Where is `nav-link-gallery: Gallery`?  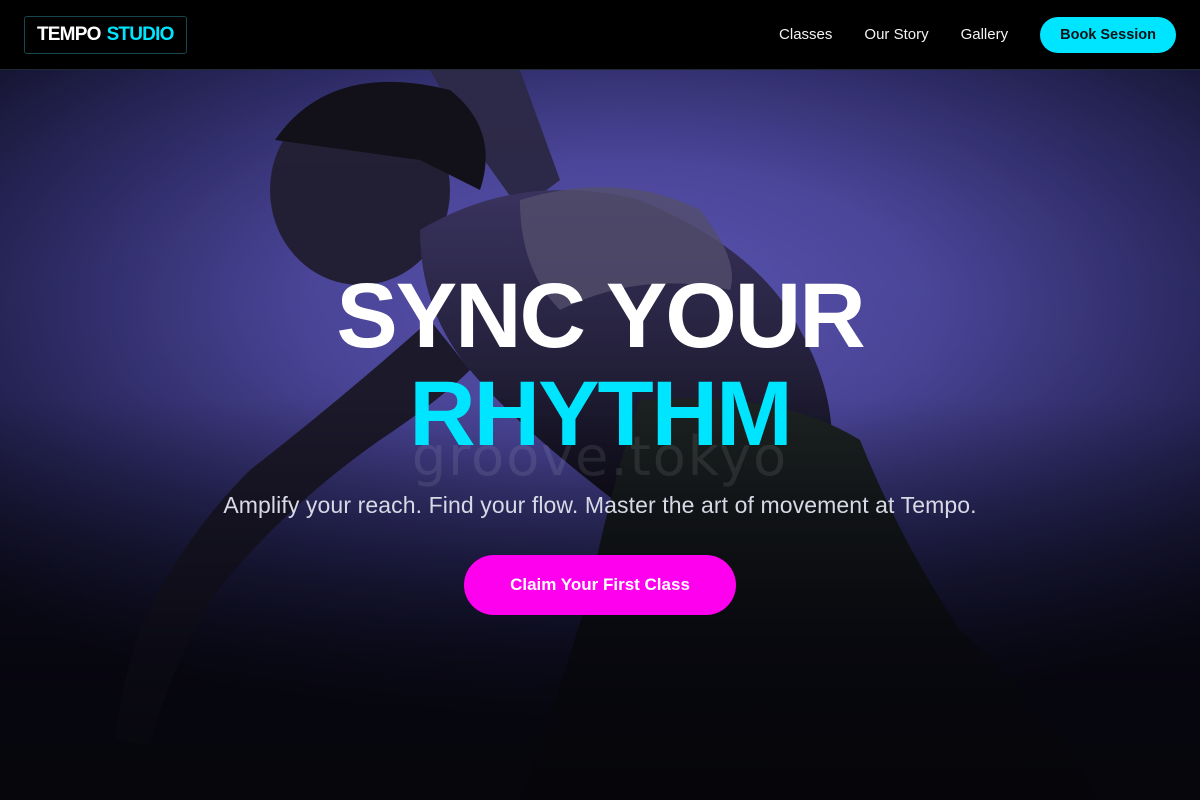 nav-link-gallery: Gallery is located at coordinates (985, 34).